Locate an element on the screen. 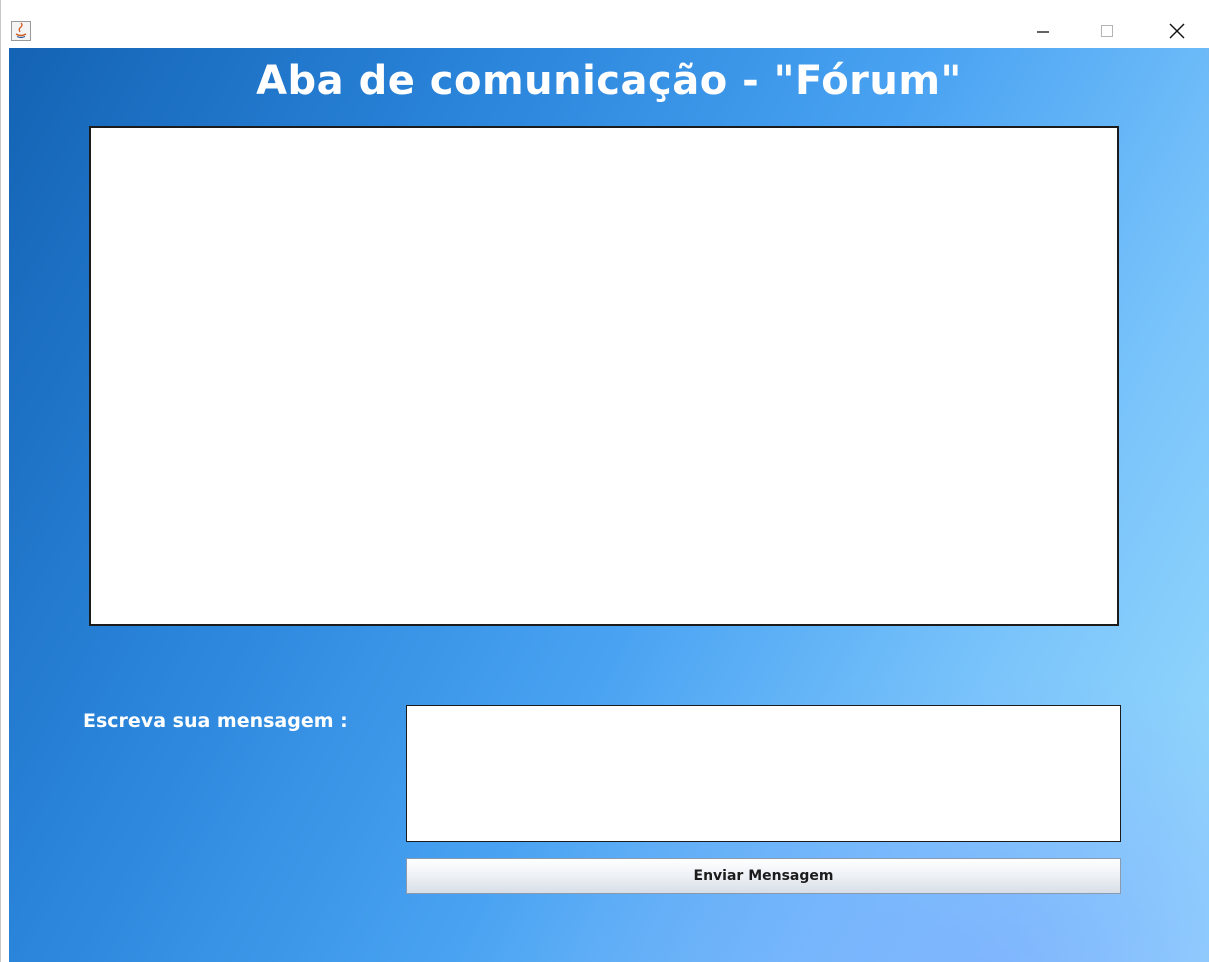 This screenshot has height=962, width=1210. close-icon is located at coordinates (1177, 31).